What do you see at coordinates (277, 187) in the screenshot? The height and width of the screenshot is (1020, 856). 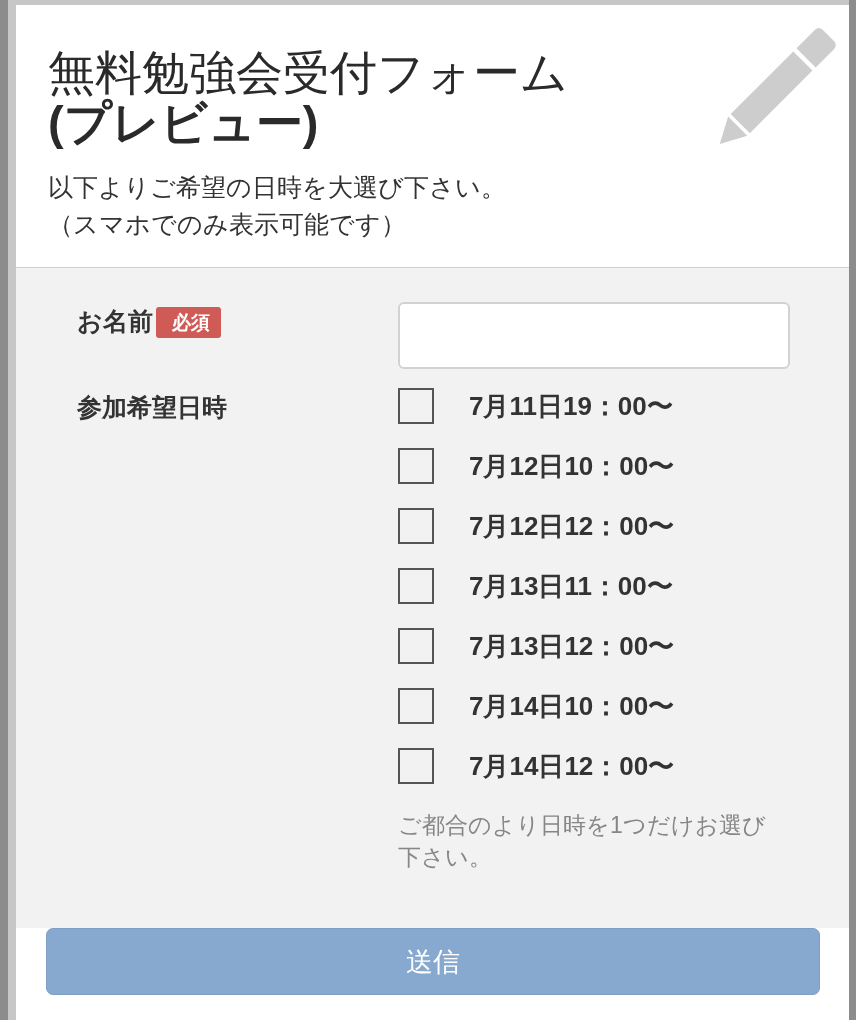 I see `description-line: 以下よりご希望の日時を大選び下さい。` at bounding box center [277, 187].